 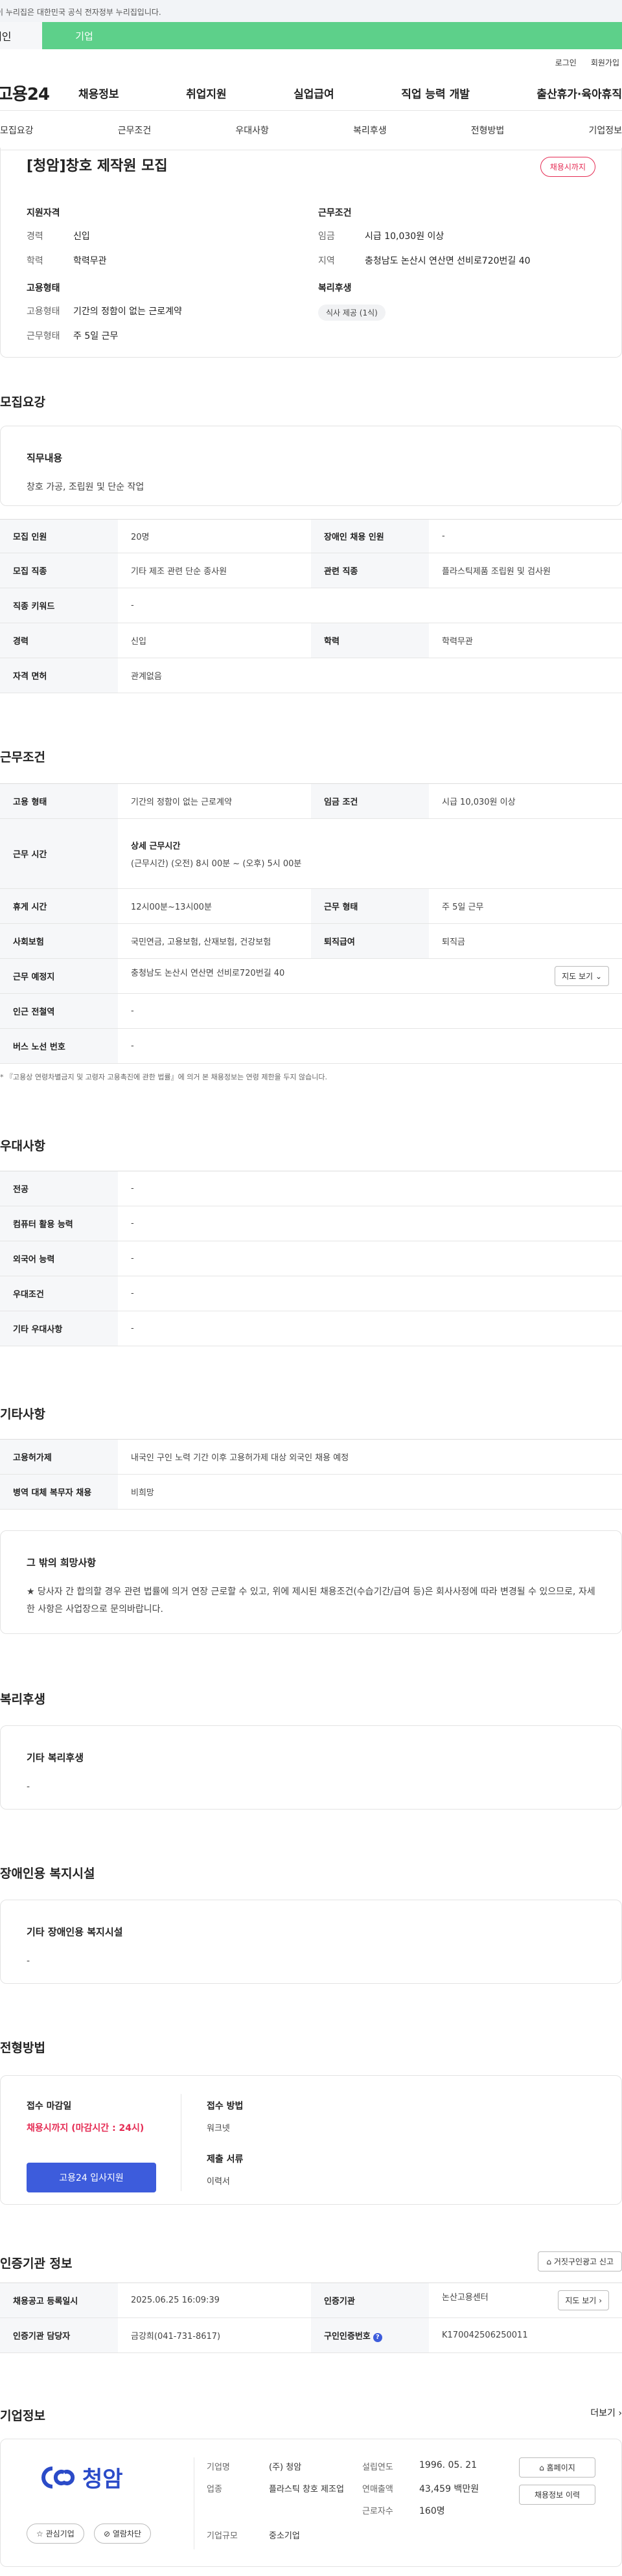 I want to click on table-row: 기타 우대사항 -, so click(x=311, y=1329).